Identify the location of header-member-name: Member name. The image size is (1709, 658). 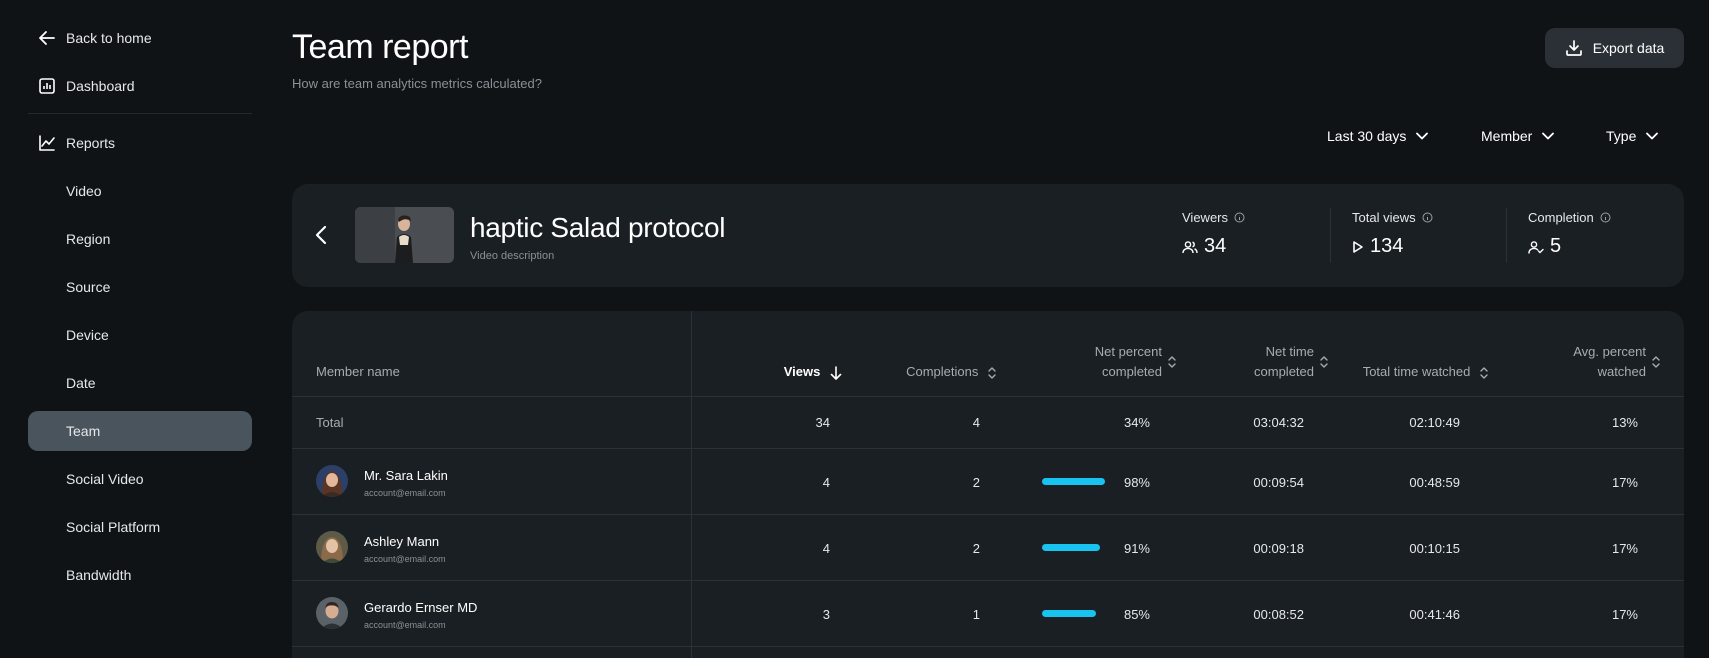
(358, 372).